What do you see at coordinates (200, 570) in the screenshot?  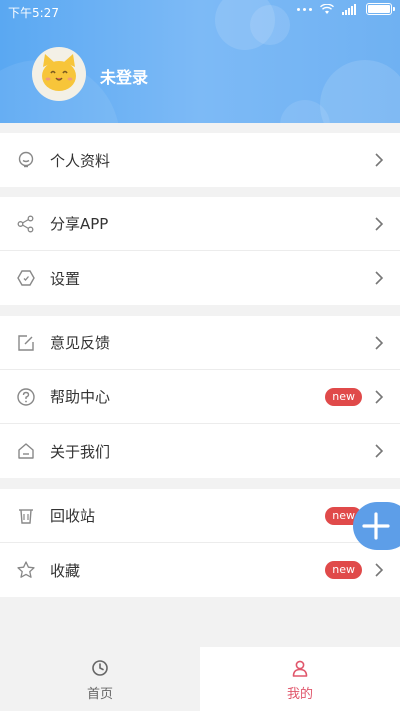 I see `menu-item-favorites: 收藏 new` at bounding box center [200, 570].